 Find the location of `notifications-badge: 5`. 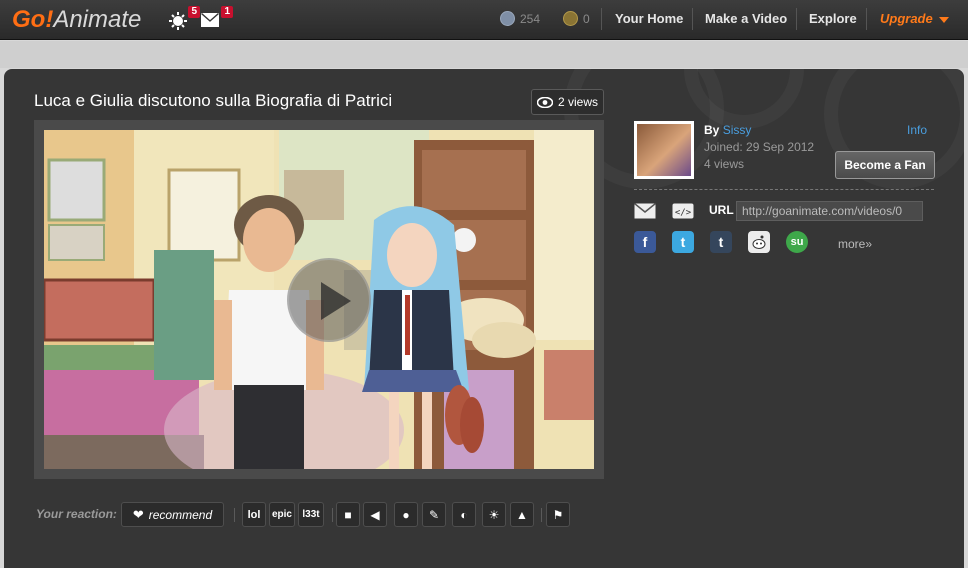

notifications-badge: 5 is located at coordinates (194, 12).